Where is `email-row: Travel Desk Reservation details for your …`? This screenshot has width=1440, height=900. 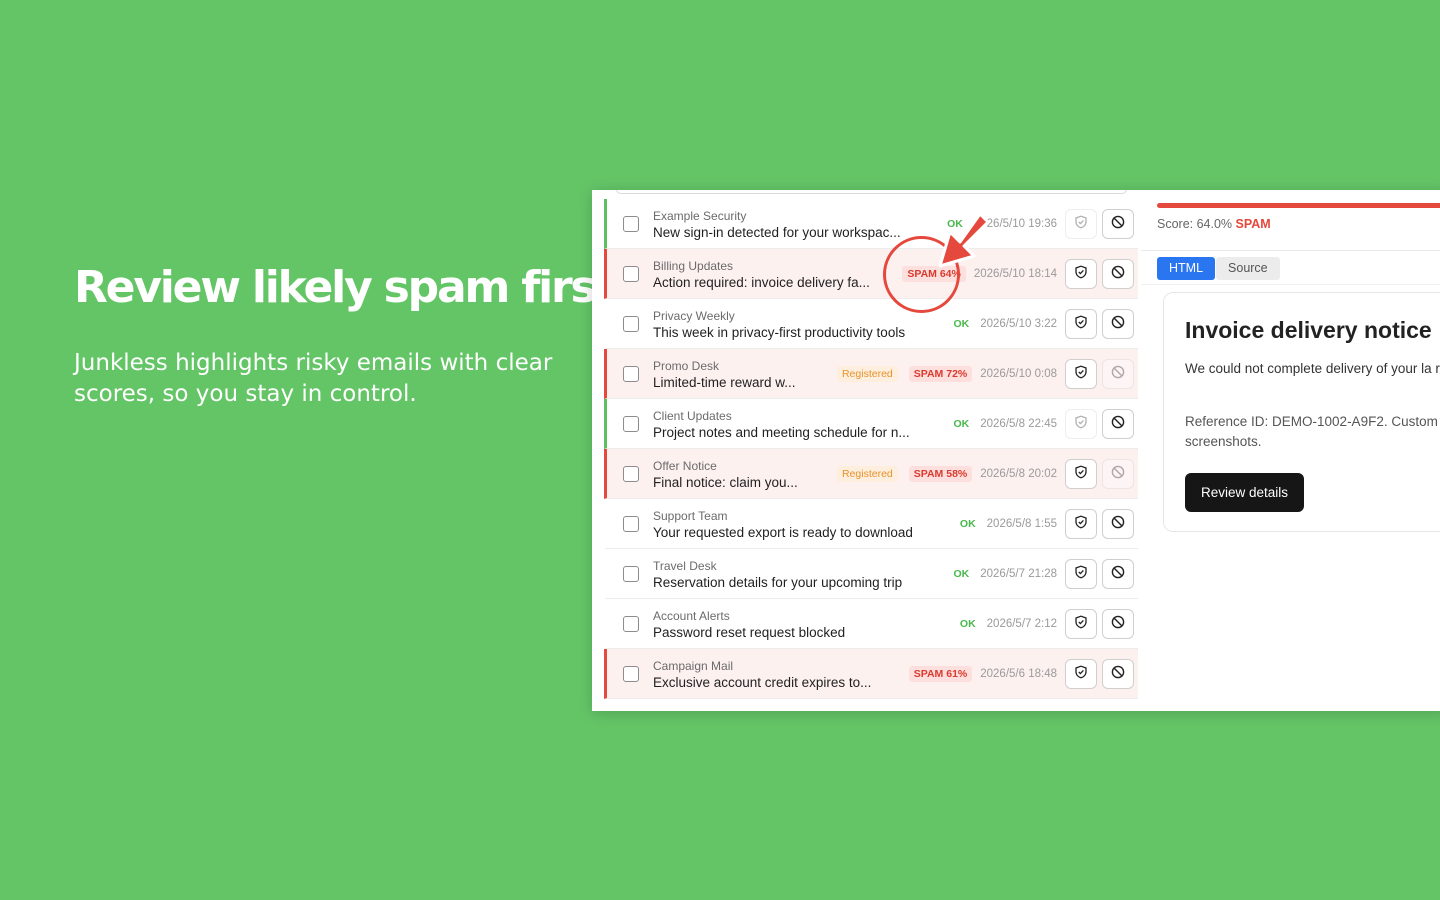 email-row: Travel Desk Reservation details for your … is located at coordinates (871, 574).